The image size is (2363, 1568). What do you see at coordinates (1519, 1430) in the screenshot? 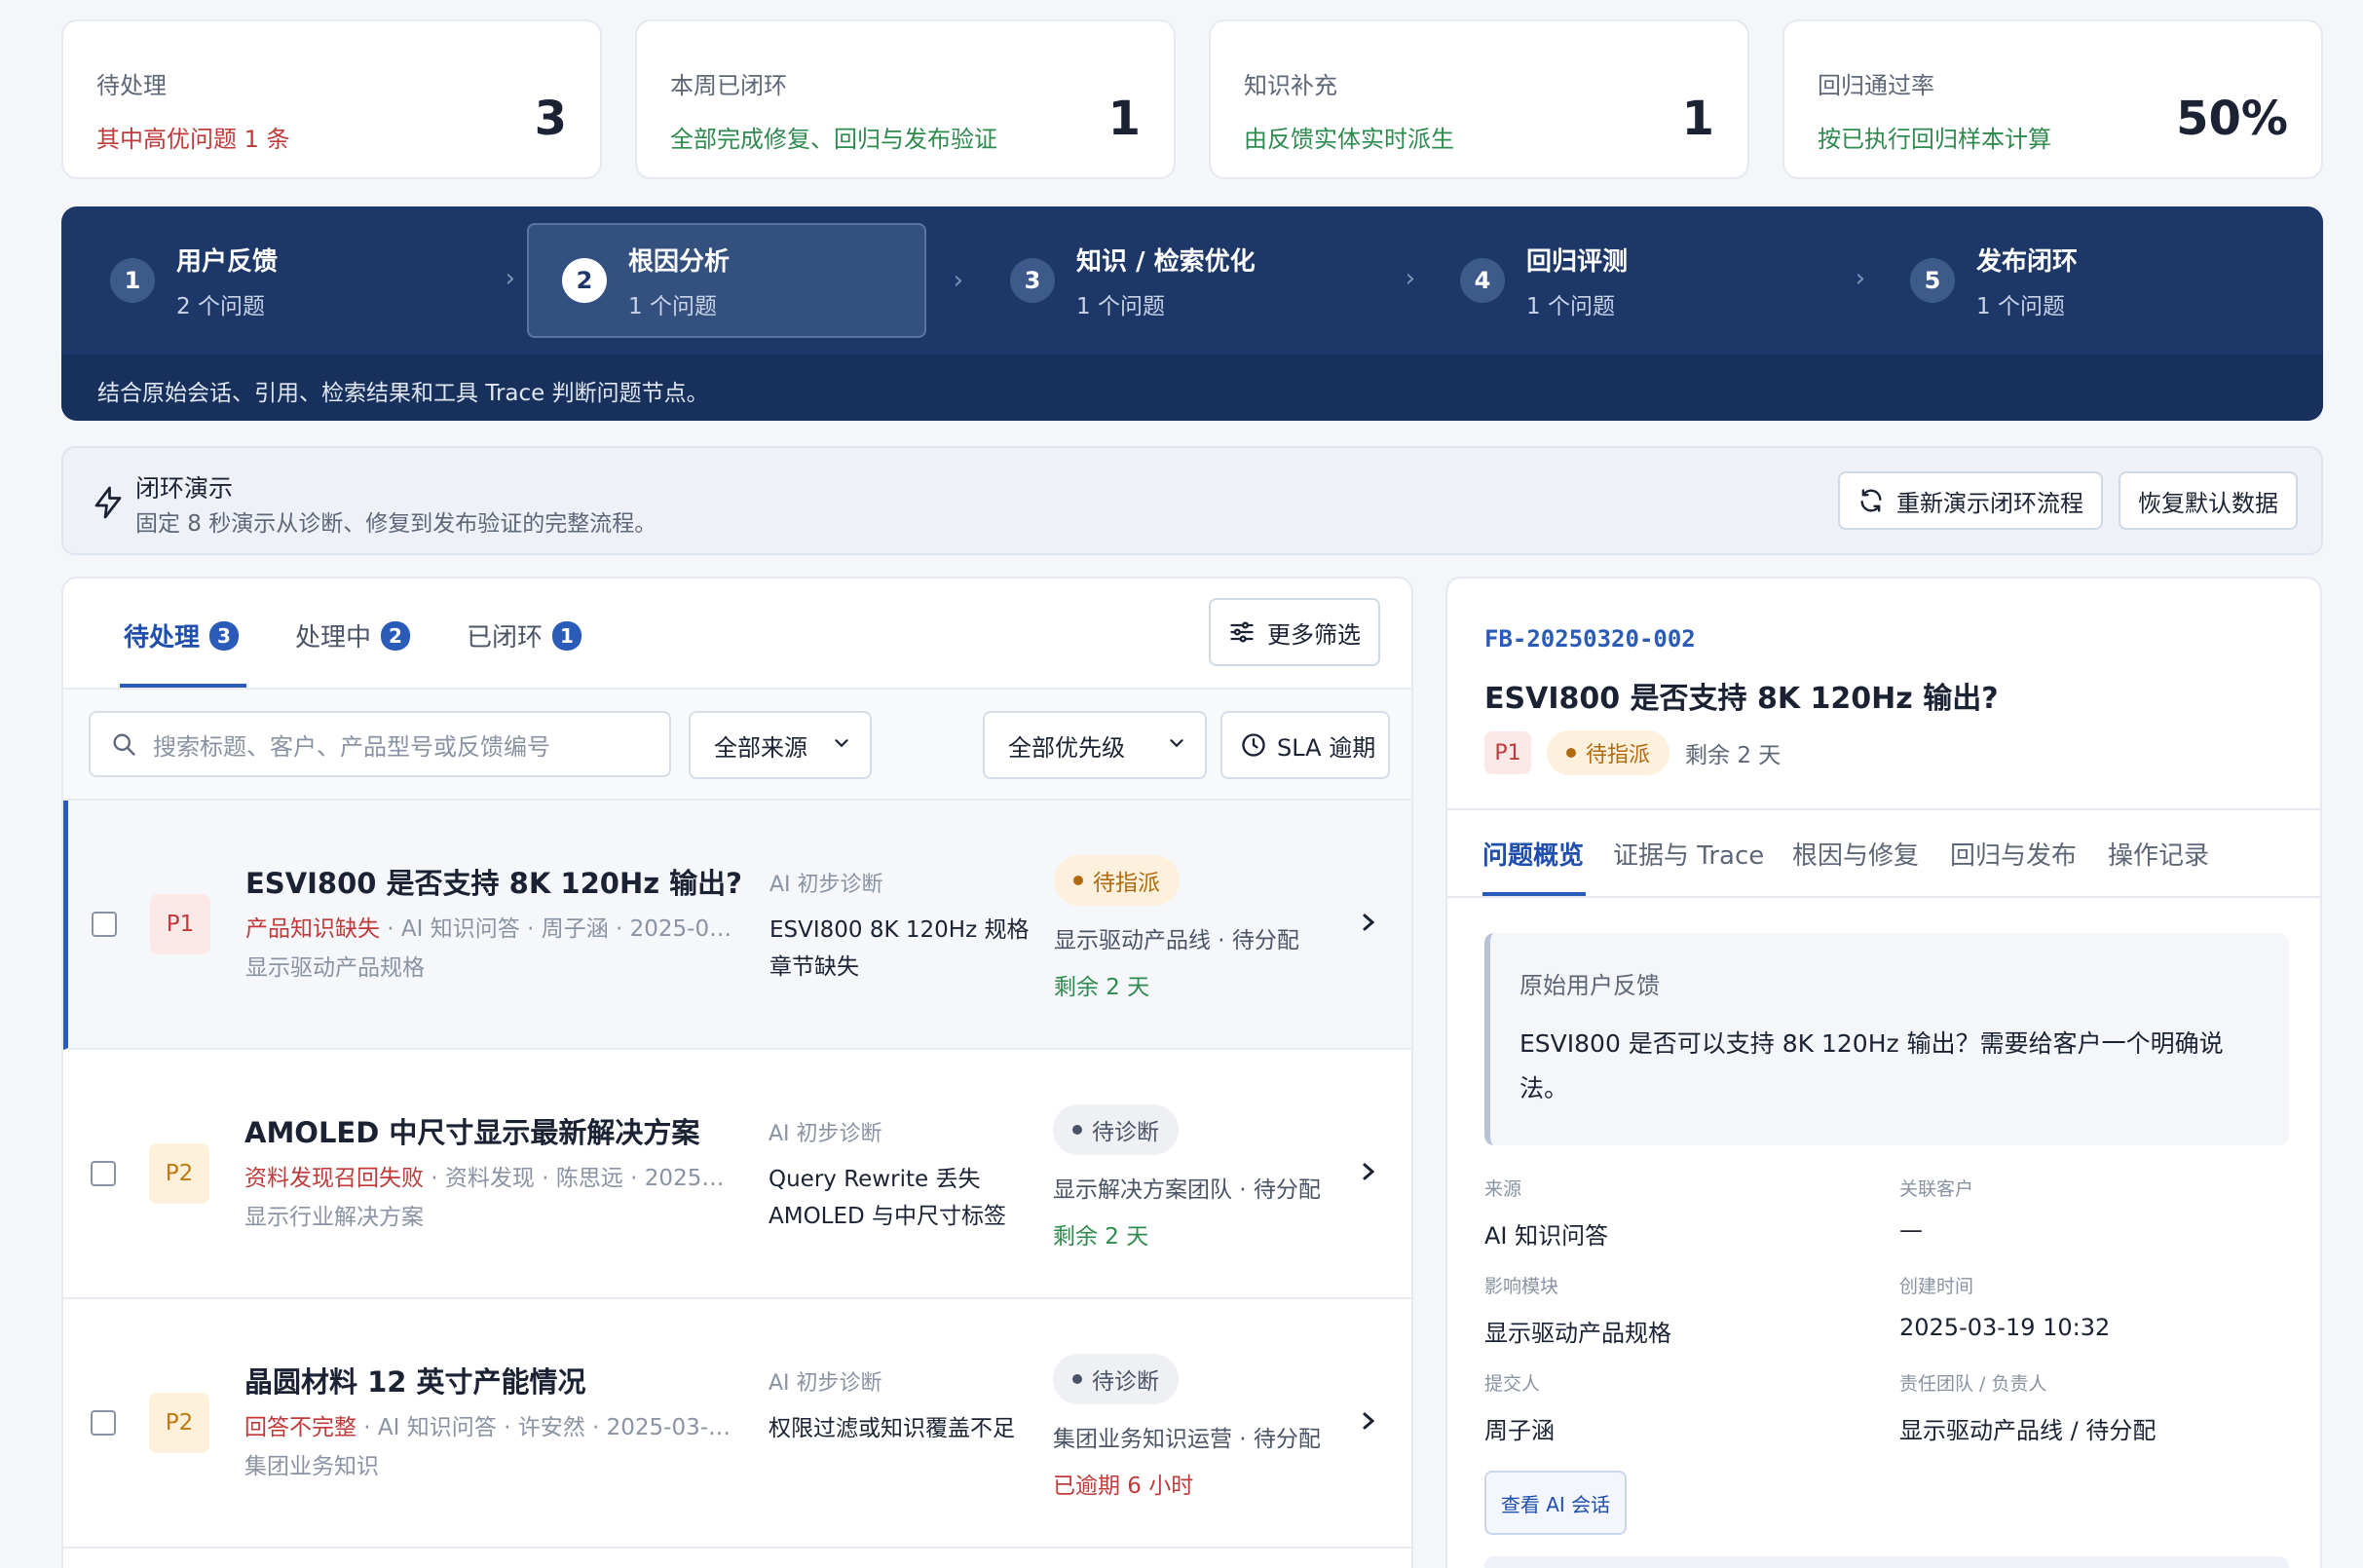
I see `field-value: 周子涵` at bounding box center [1519, 1430].